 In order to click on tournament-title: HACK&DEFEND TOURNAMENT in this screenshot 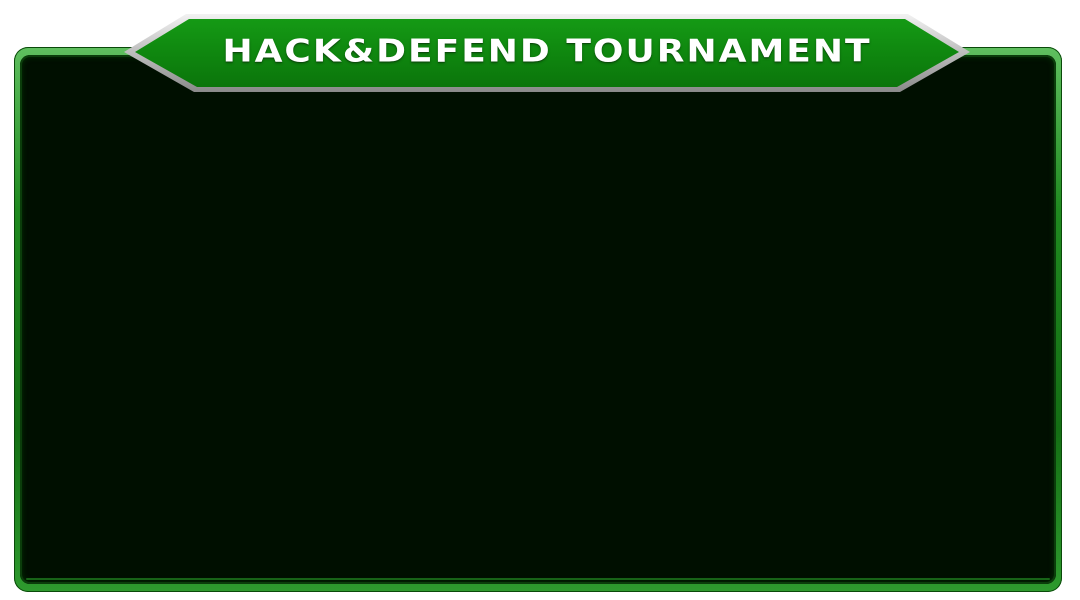, I will do `click(547, 51)`.